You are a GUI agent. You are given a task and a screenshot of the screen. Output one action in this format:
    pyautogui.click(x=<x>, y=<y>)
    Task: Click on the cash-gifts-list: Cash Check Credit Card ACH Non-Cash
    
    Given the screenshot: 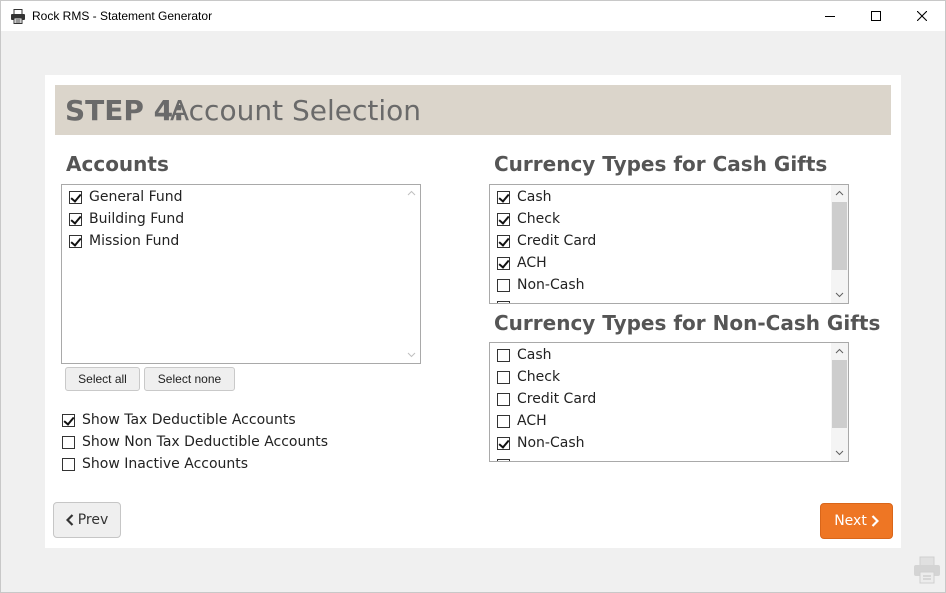 What is the action you would take?
    pyautogui.click(x=669, y=244)
    